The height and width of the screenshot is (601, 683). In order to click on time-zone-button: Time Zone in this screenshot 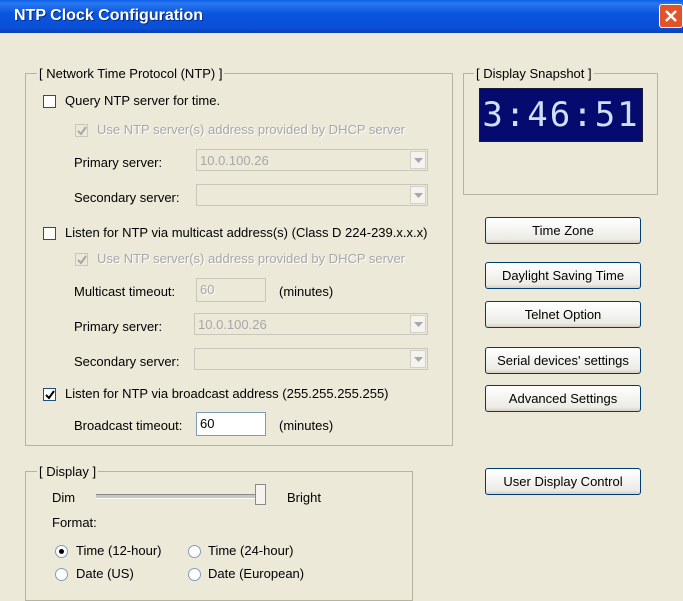, I will do `click(563, 230)`.